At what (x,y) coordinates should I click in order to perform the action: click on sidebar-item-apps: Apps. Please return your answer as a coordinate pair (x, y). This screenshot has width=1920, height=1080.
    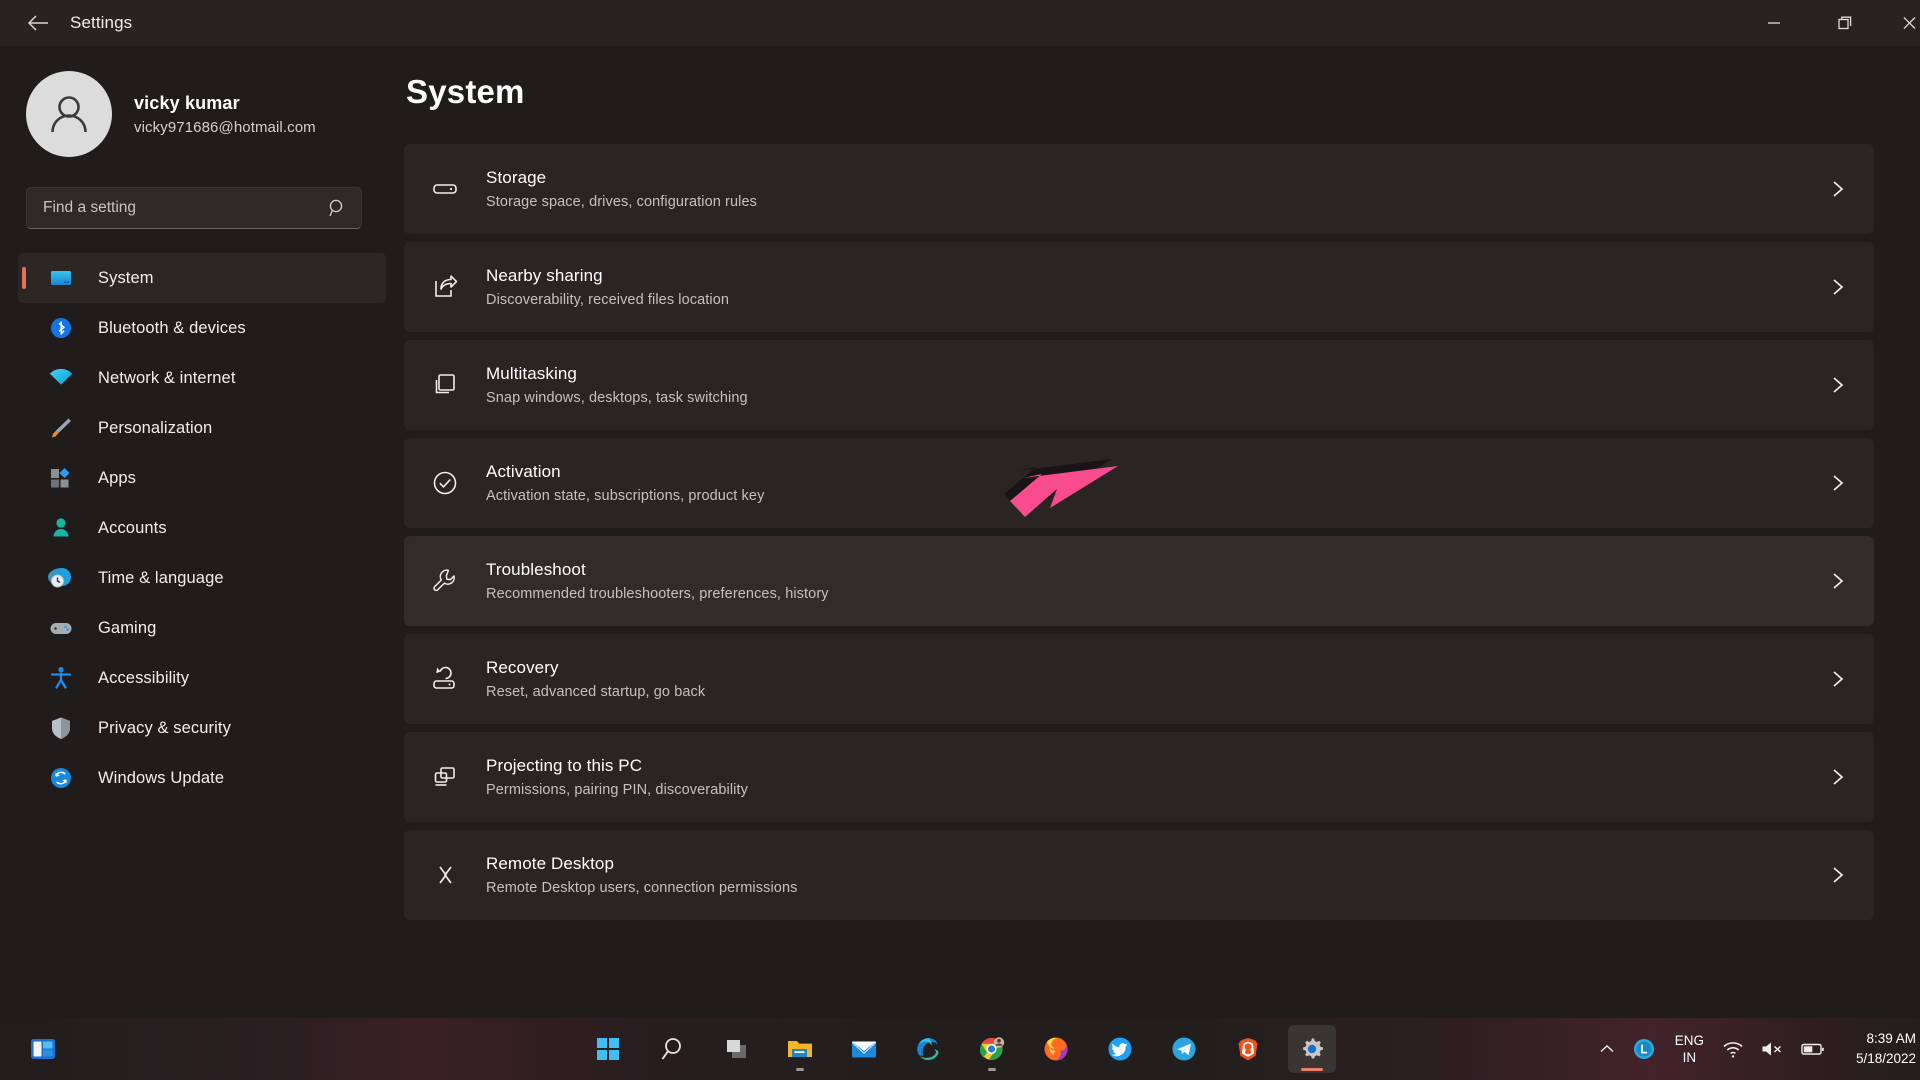
    Looking at the image, I should click on (202, 478).